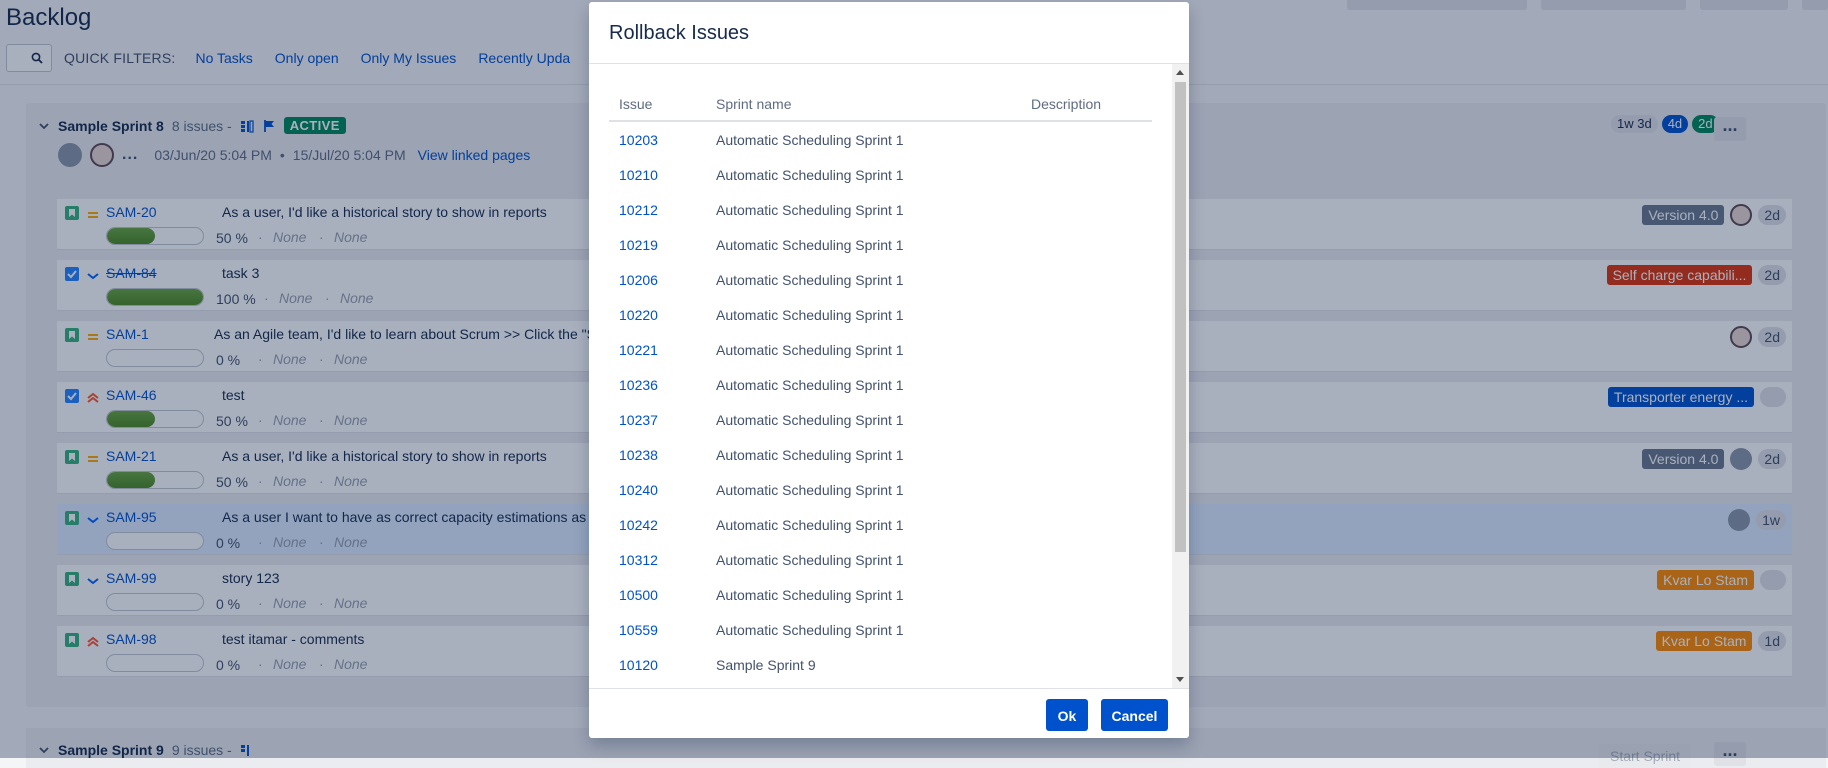  Describe the element at coordinates (638, 490) in the screenshot. I see `issue-id-link: 10240` at that location.